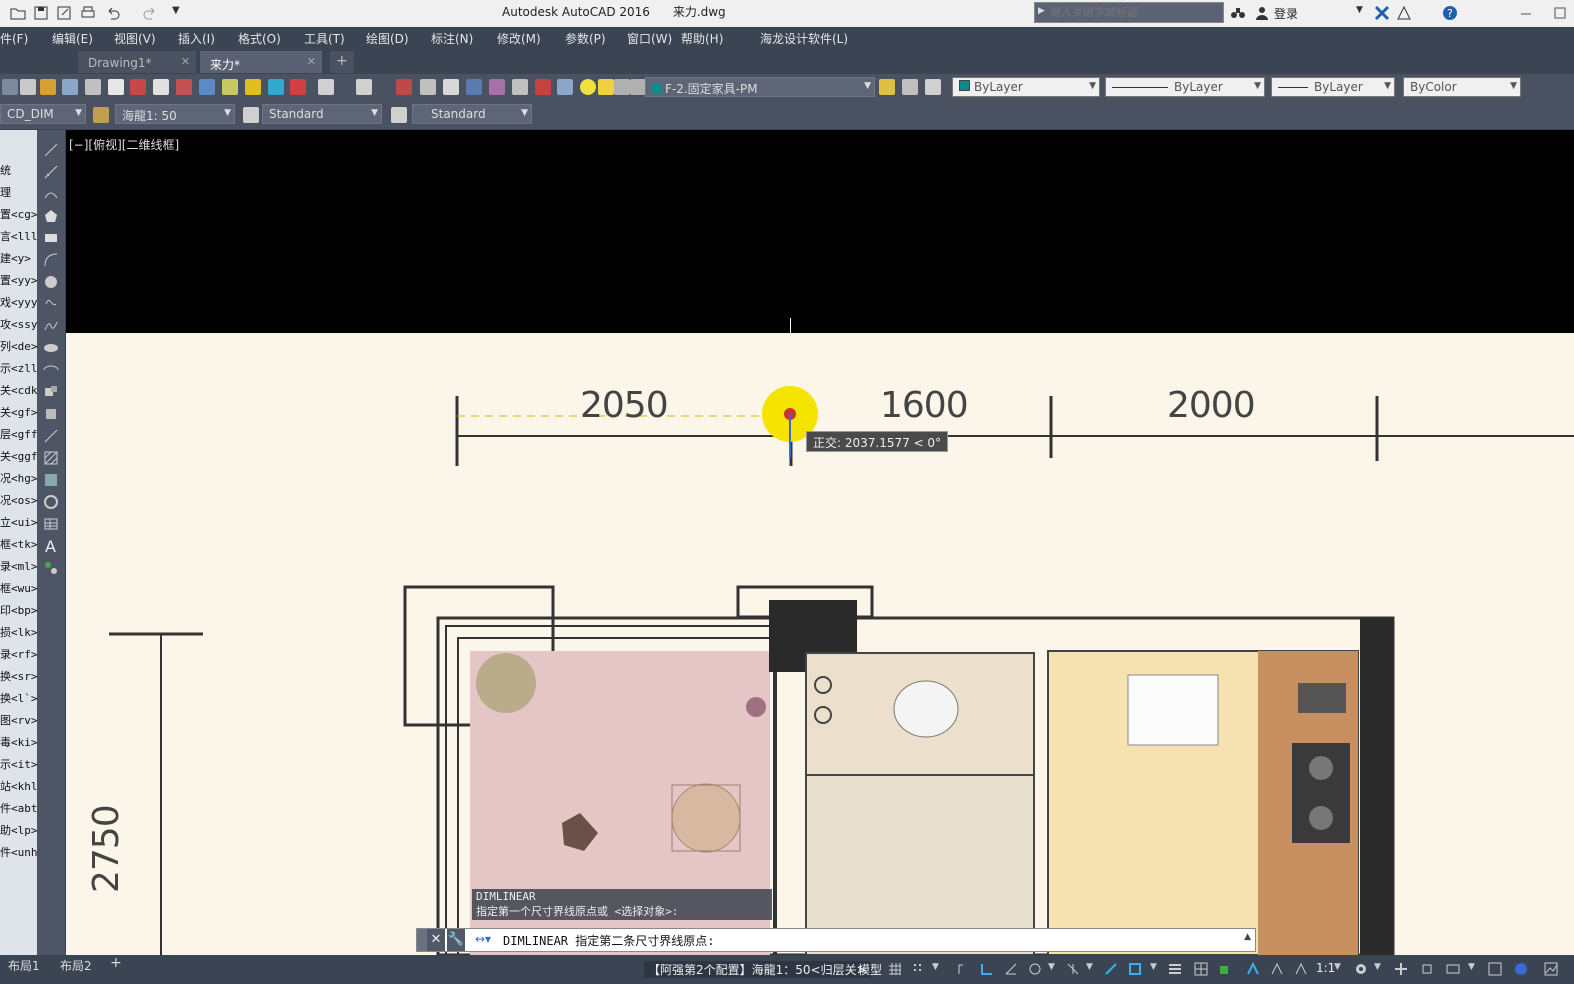  What do you see at coordinates (1073, 969) in the screenshot?
I see `object-track-icon` at bounding box center [1073, 969].